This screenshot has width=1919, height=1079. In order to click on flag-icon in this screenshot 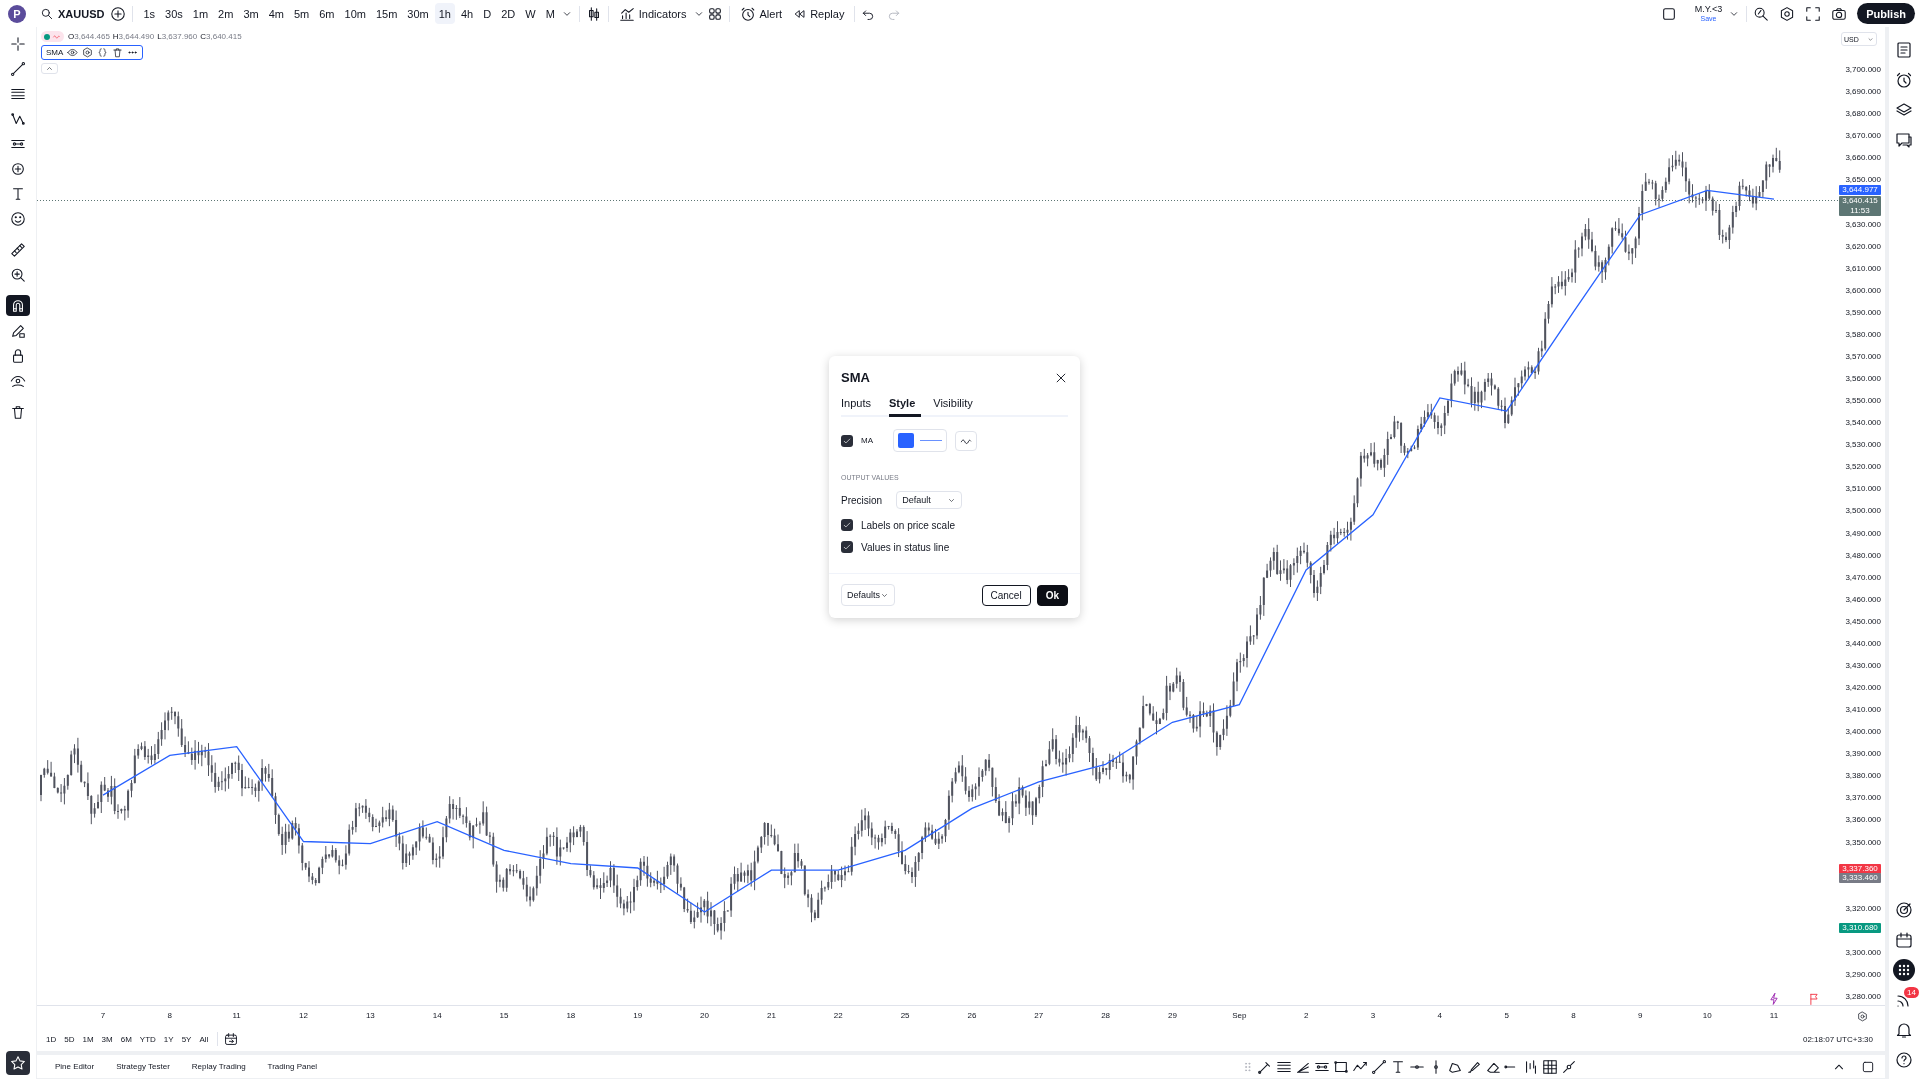, I will do `click(1814, 999)`.